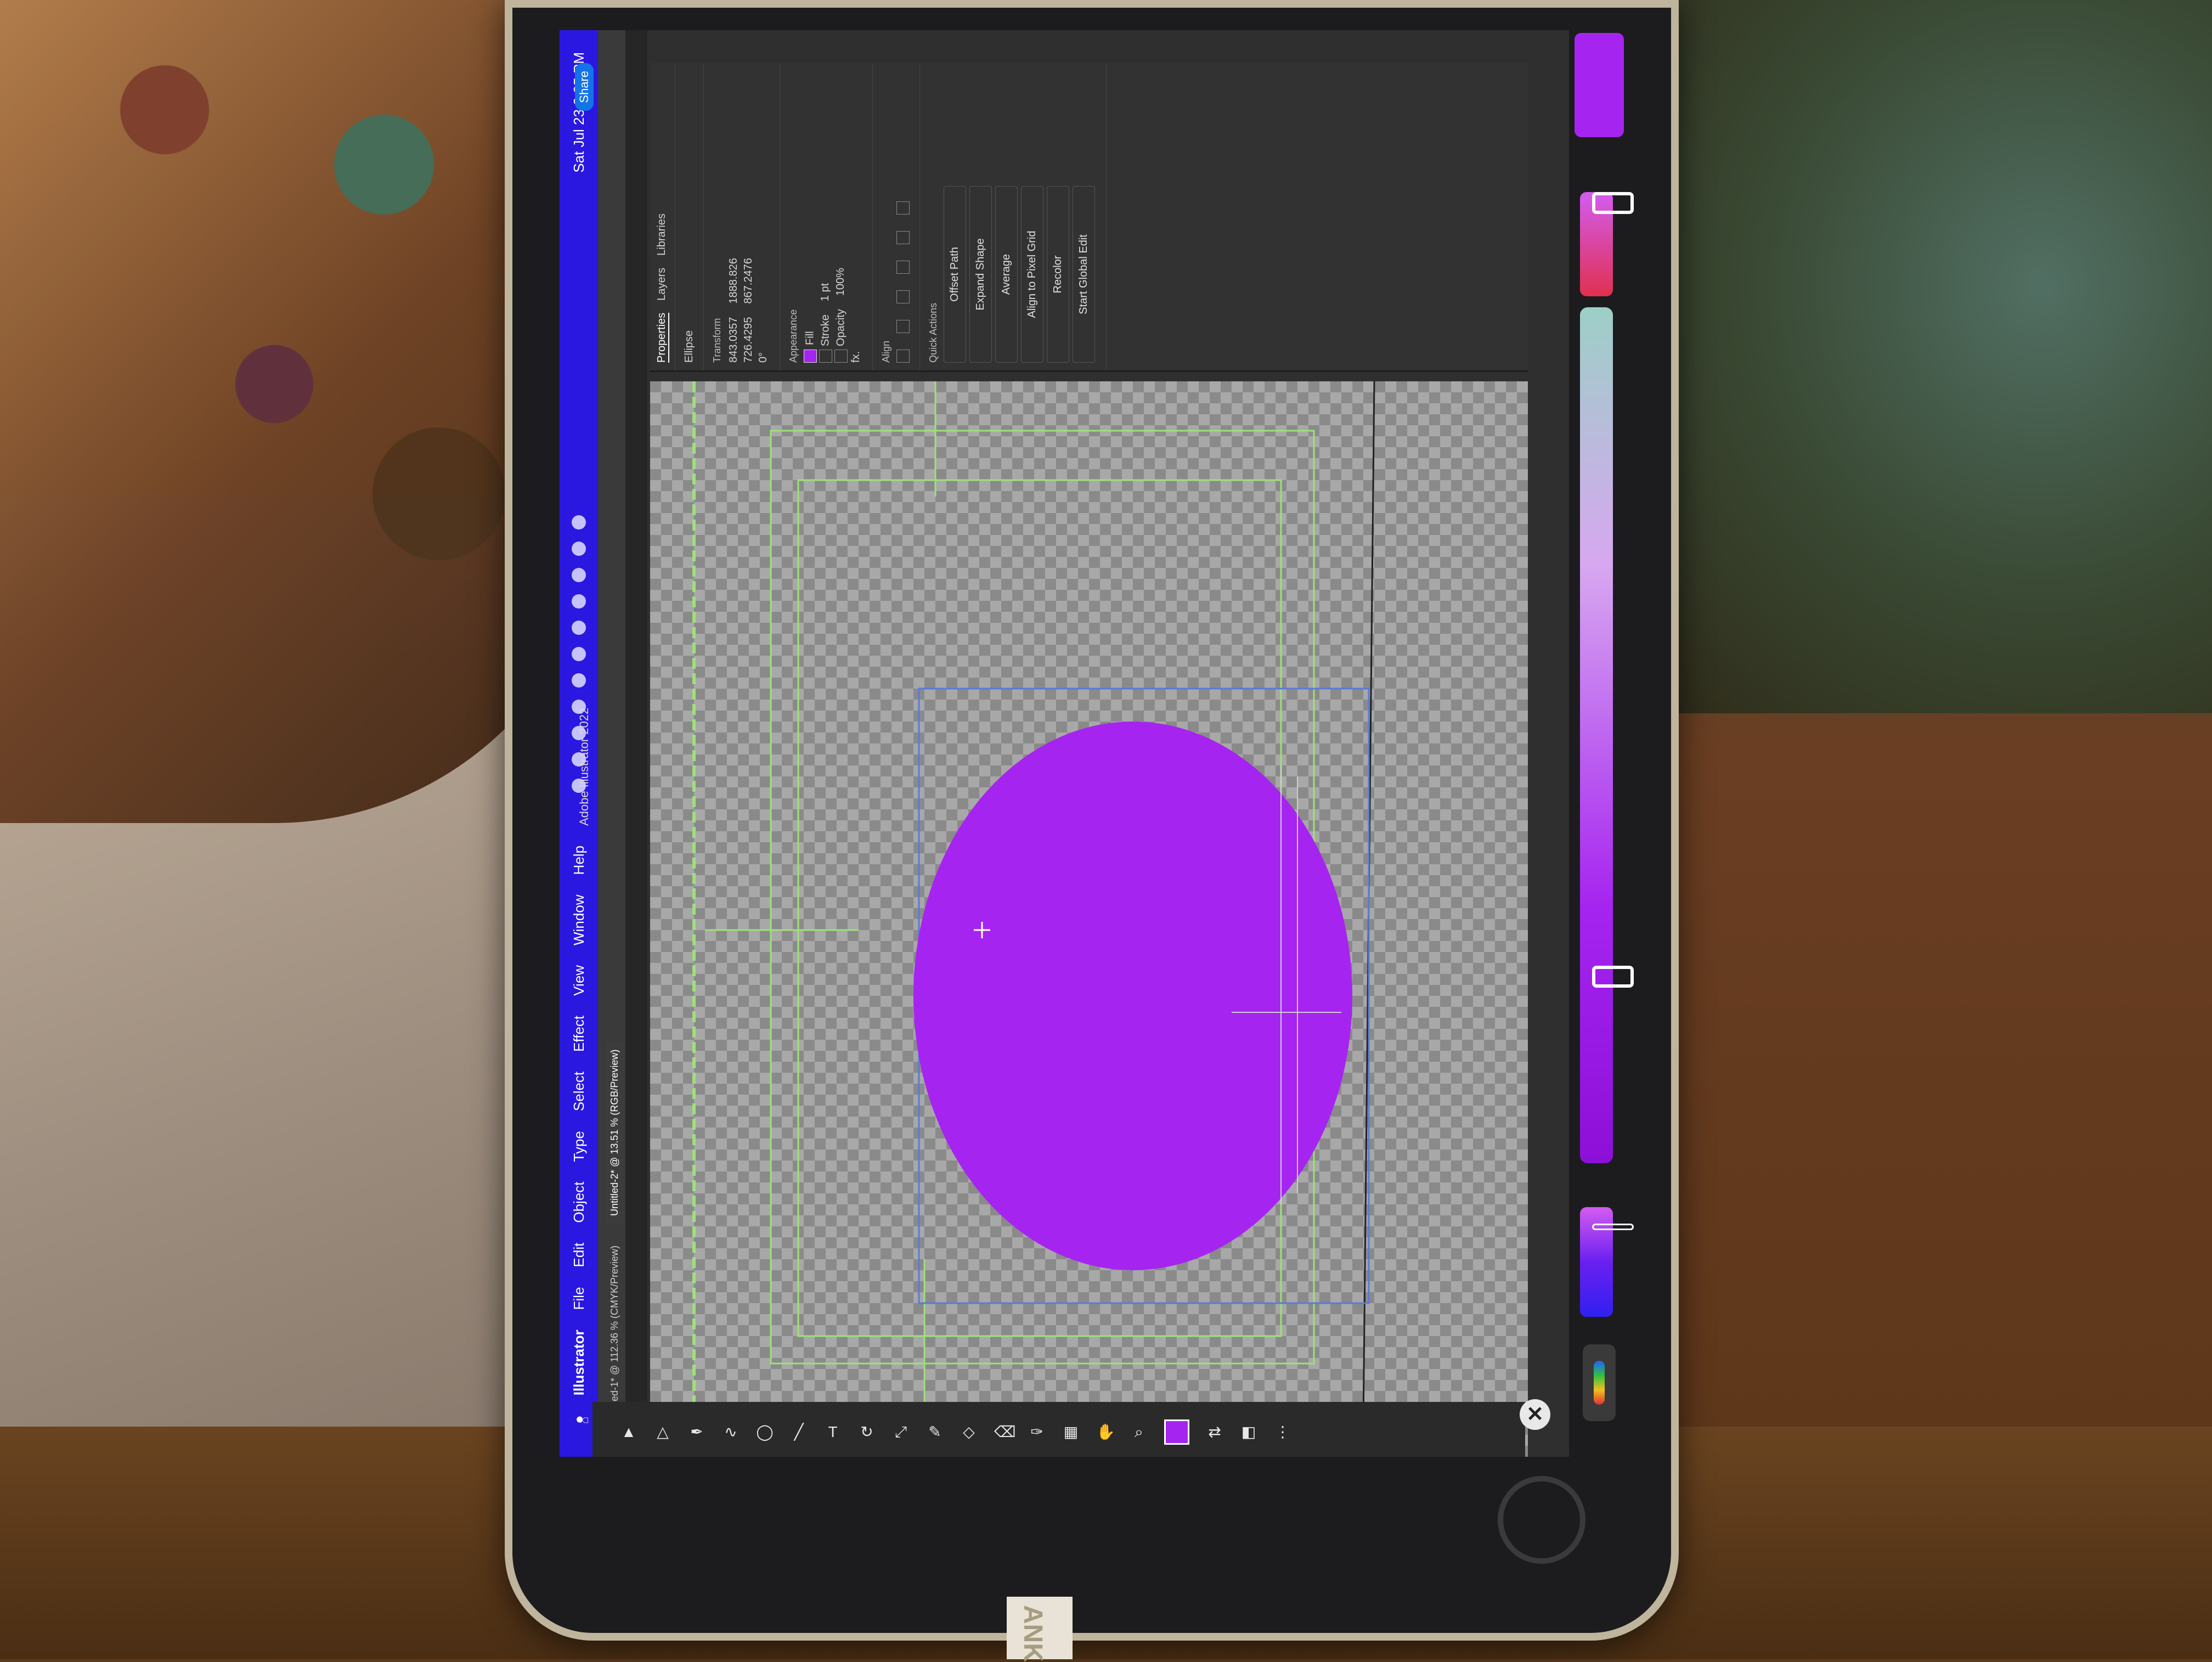 The width and height of the screenshot is (2212, 1662). I want to click on spectrum-icon, so click(1599, 1383).